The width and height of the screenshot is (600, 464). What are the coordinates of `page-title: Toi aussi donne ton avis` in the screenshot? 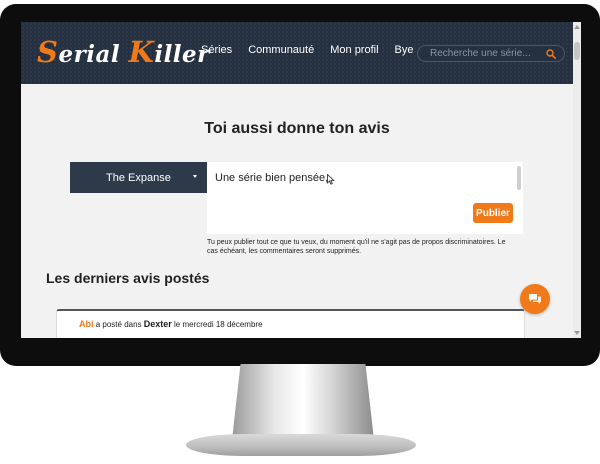 It's located at (297, 128).